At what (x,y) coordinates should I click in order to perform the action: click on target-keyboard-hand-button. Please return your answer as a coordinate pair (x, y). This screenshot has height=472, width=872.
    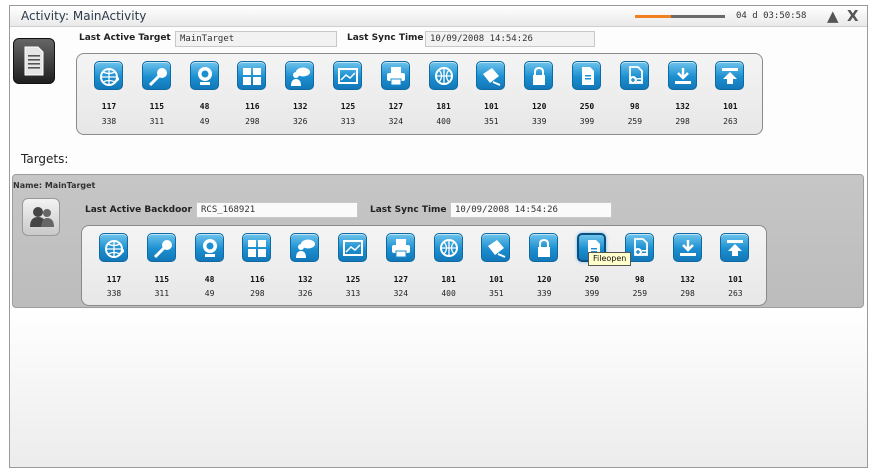
    Looking at the image, I should click on (496, 247).